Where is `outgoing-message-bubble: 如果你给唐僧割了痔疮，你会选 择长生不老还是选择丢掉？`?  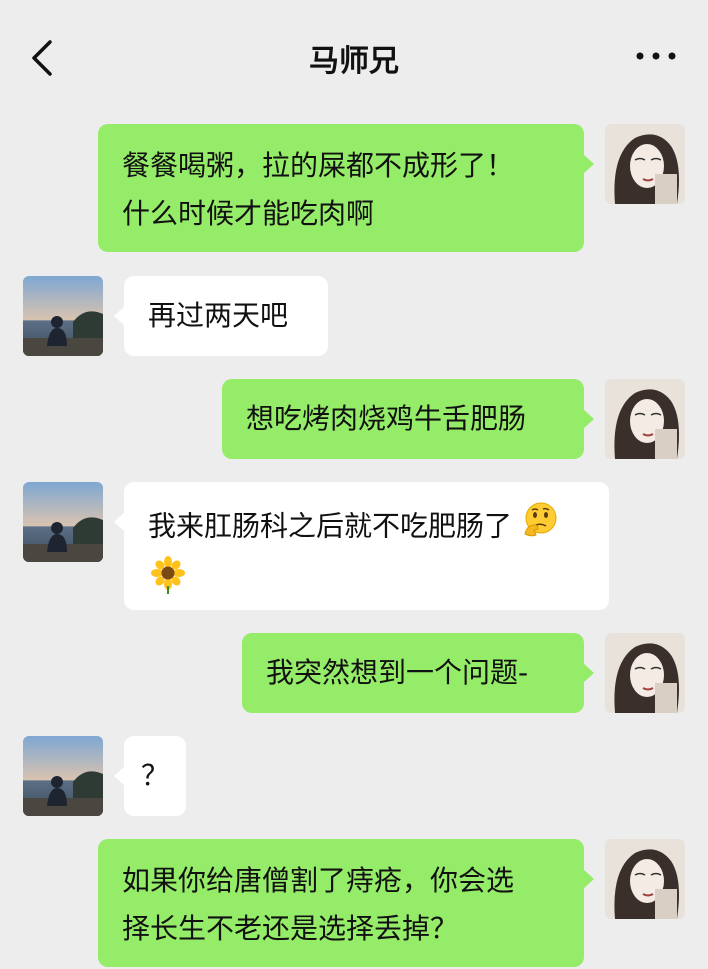
outgoing-message-bubble: 如果你给唐僧割了痔疮，你会选 择长生不老还是选择丢掉？ is located at coordinates (346, 903).